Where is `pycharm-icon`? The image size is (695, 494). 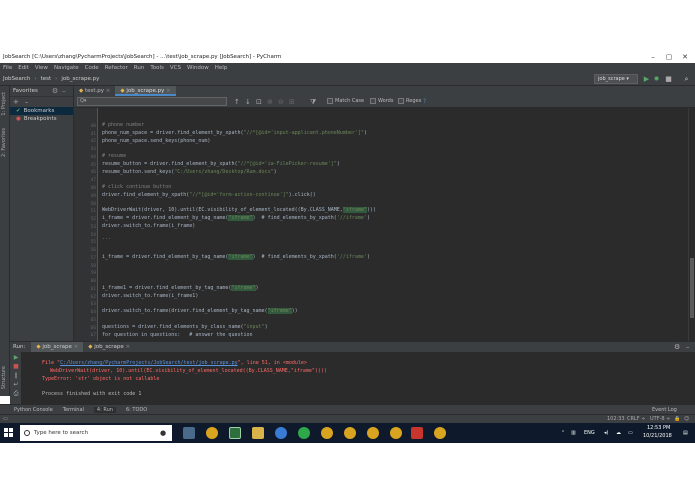 pycharm-icon is located at coordinates (235, 433).